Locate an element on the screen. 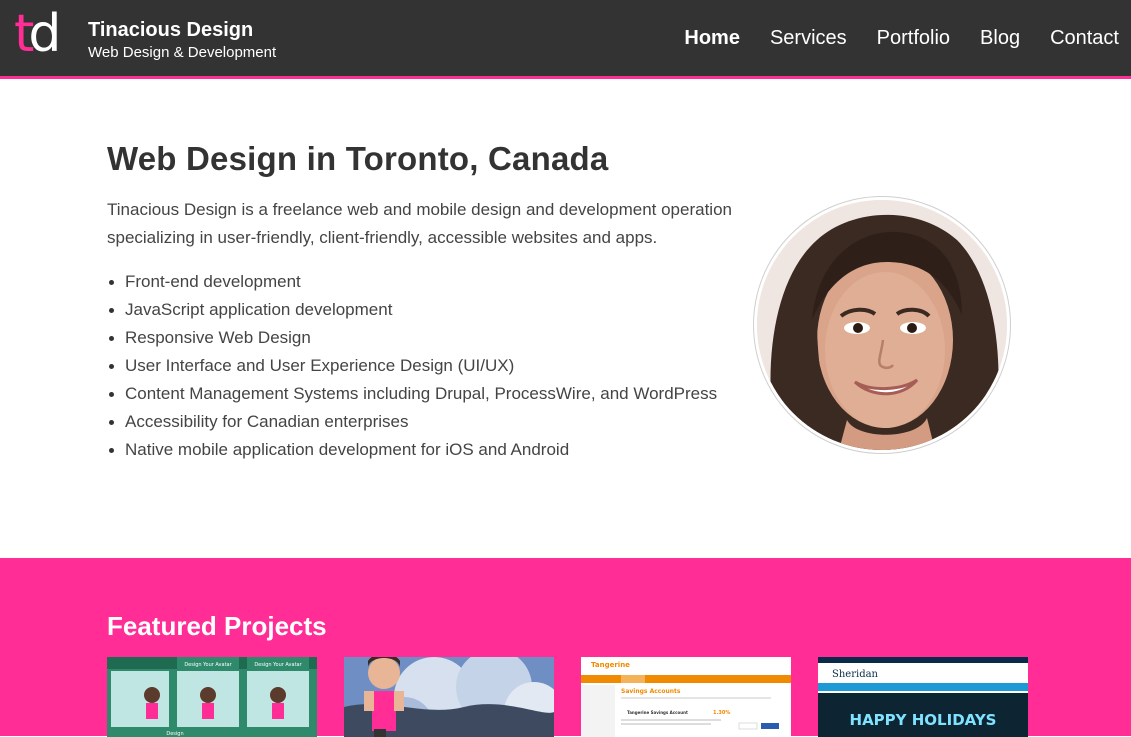 The image size is (1131, 737). nav-blog: Blog is located at coordinates (1000, 38).